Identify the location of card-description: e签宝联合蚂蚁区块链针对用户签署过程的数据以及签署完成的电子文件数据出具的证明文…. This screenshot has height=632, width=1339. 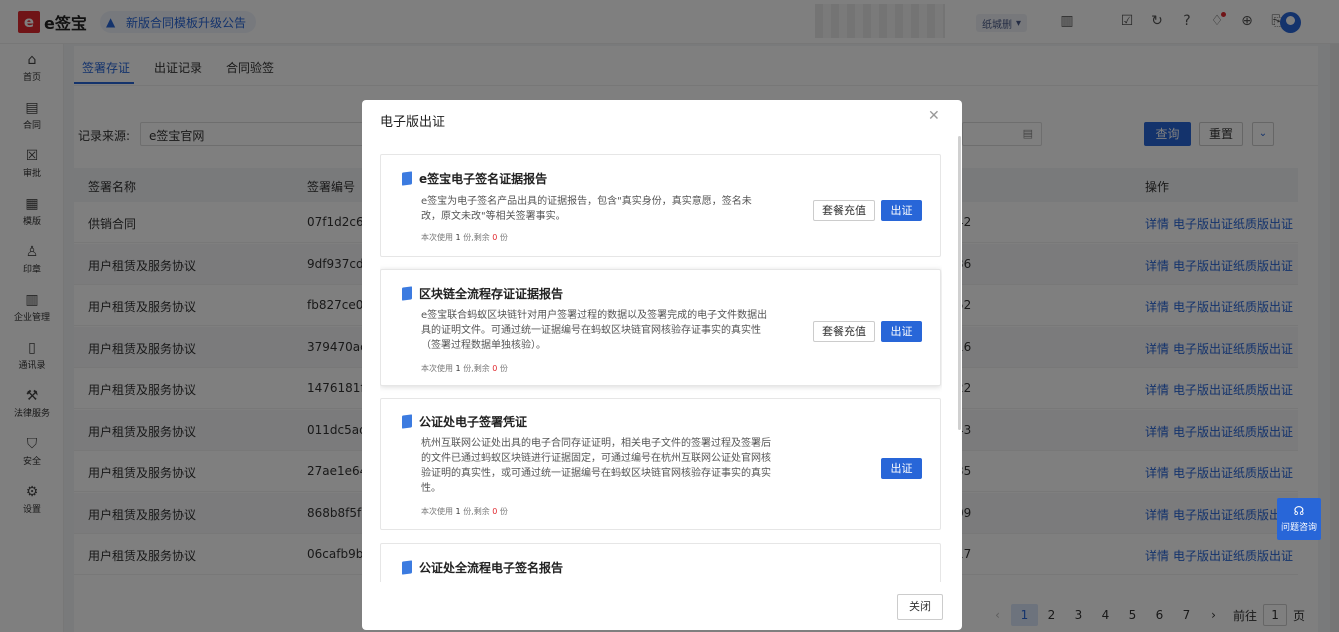
(594, 330).